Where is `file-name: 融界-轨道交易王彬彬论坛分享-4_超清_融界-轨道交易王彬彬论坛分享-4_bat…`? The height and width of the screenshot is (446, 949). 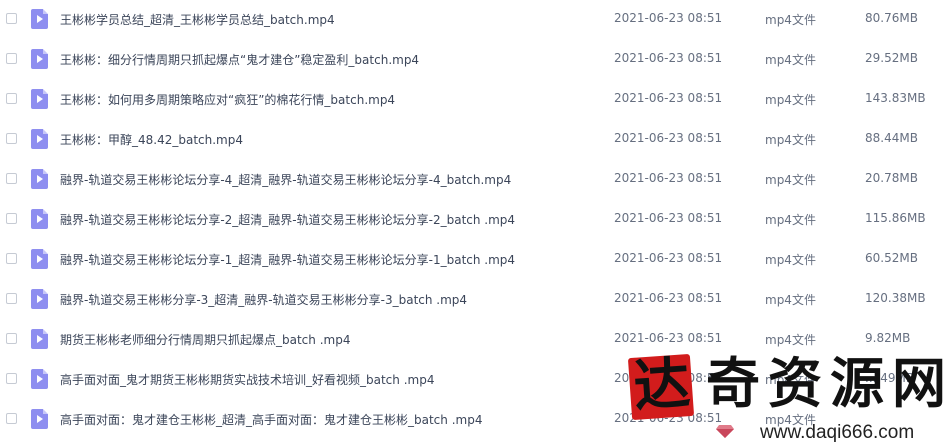 file-name: 融界-轨道交易王彬彬论坛分享-4_超清_融界-轨道交易王彬彬论坛分享-4_bat… is located at coordinates (285, 179).